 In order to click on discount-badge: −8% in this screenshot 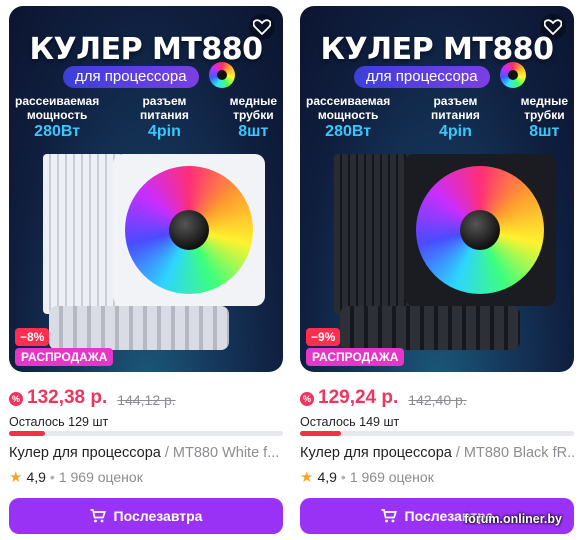, I will do `click(32, 337)`.